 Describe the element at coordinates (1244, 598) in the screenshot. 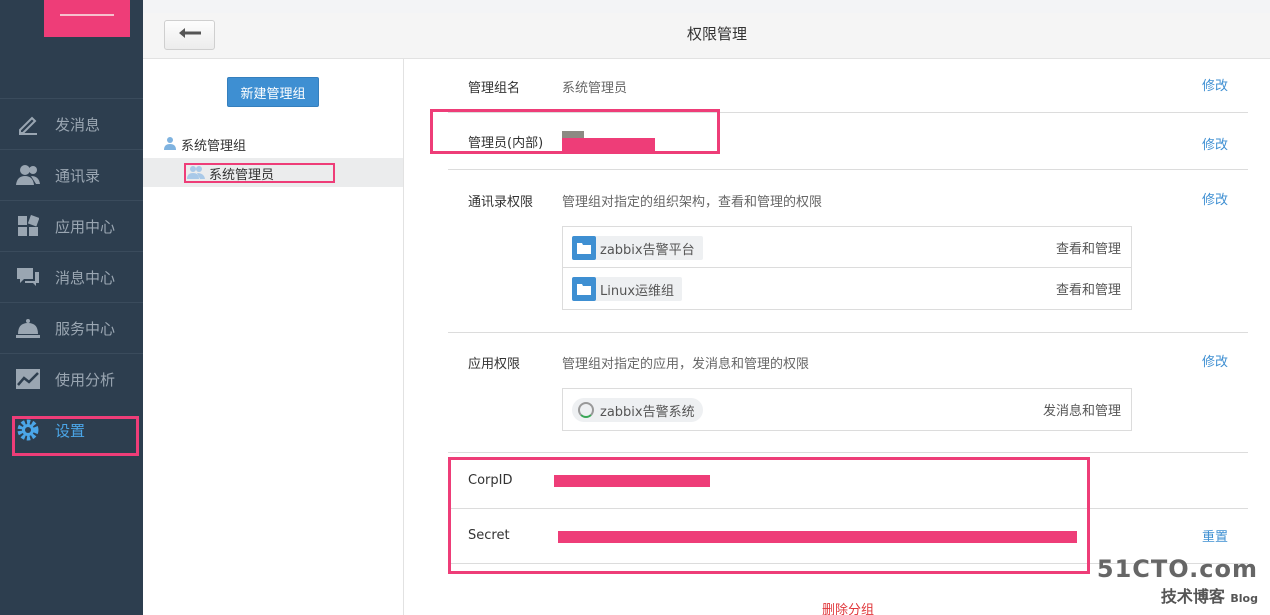

I see `watermark-blog: Blog` at that location.